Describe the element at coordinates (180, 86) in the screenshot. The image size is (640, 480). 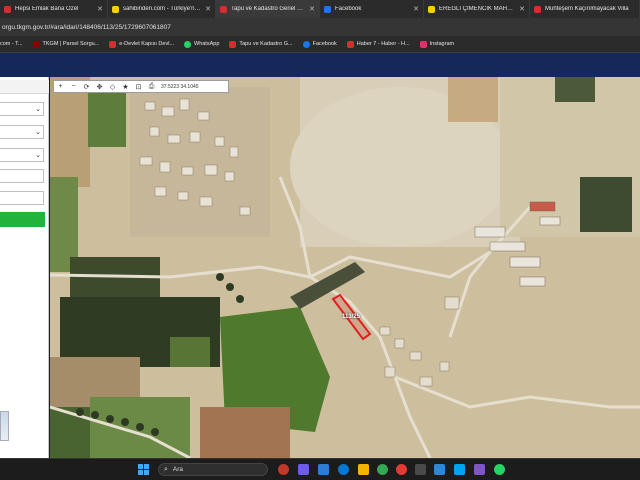
I see `coordinate-readout: 37.5223 34.1045` at that location.